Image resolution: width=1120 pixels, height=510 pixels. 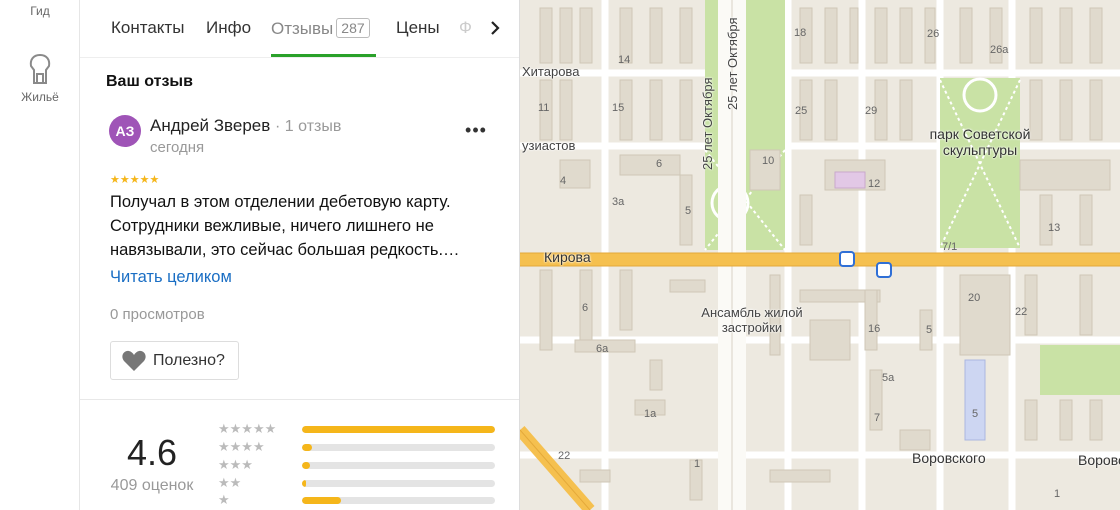 I want to click on your-review-title: Ваш отзыв, so click(x=149, y=81).